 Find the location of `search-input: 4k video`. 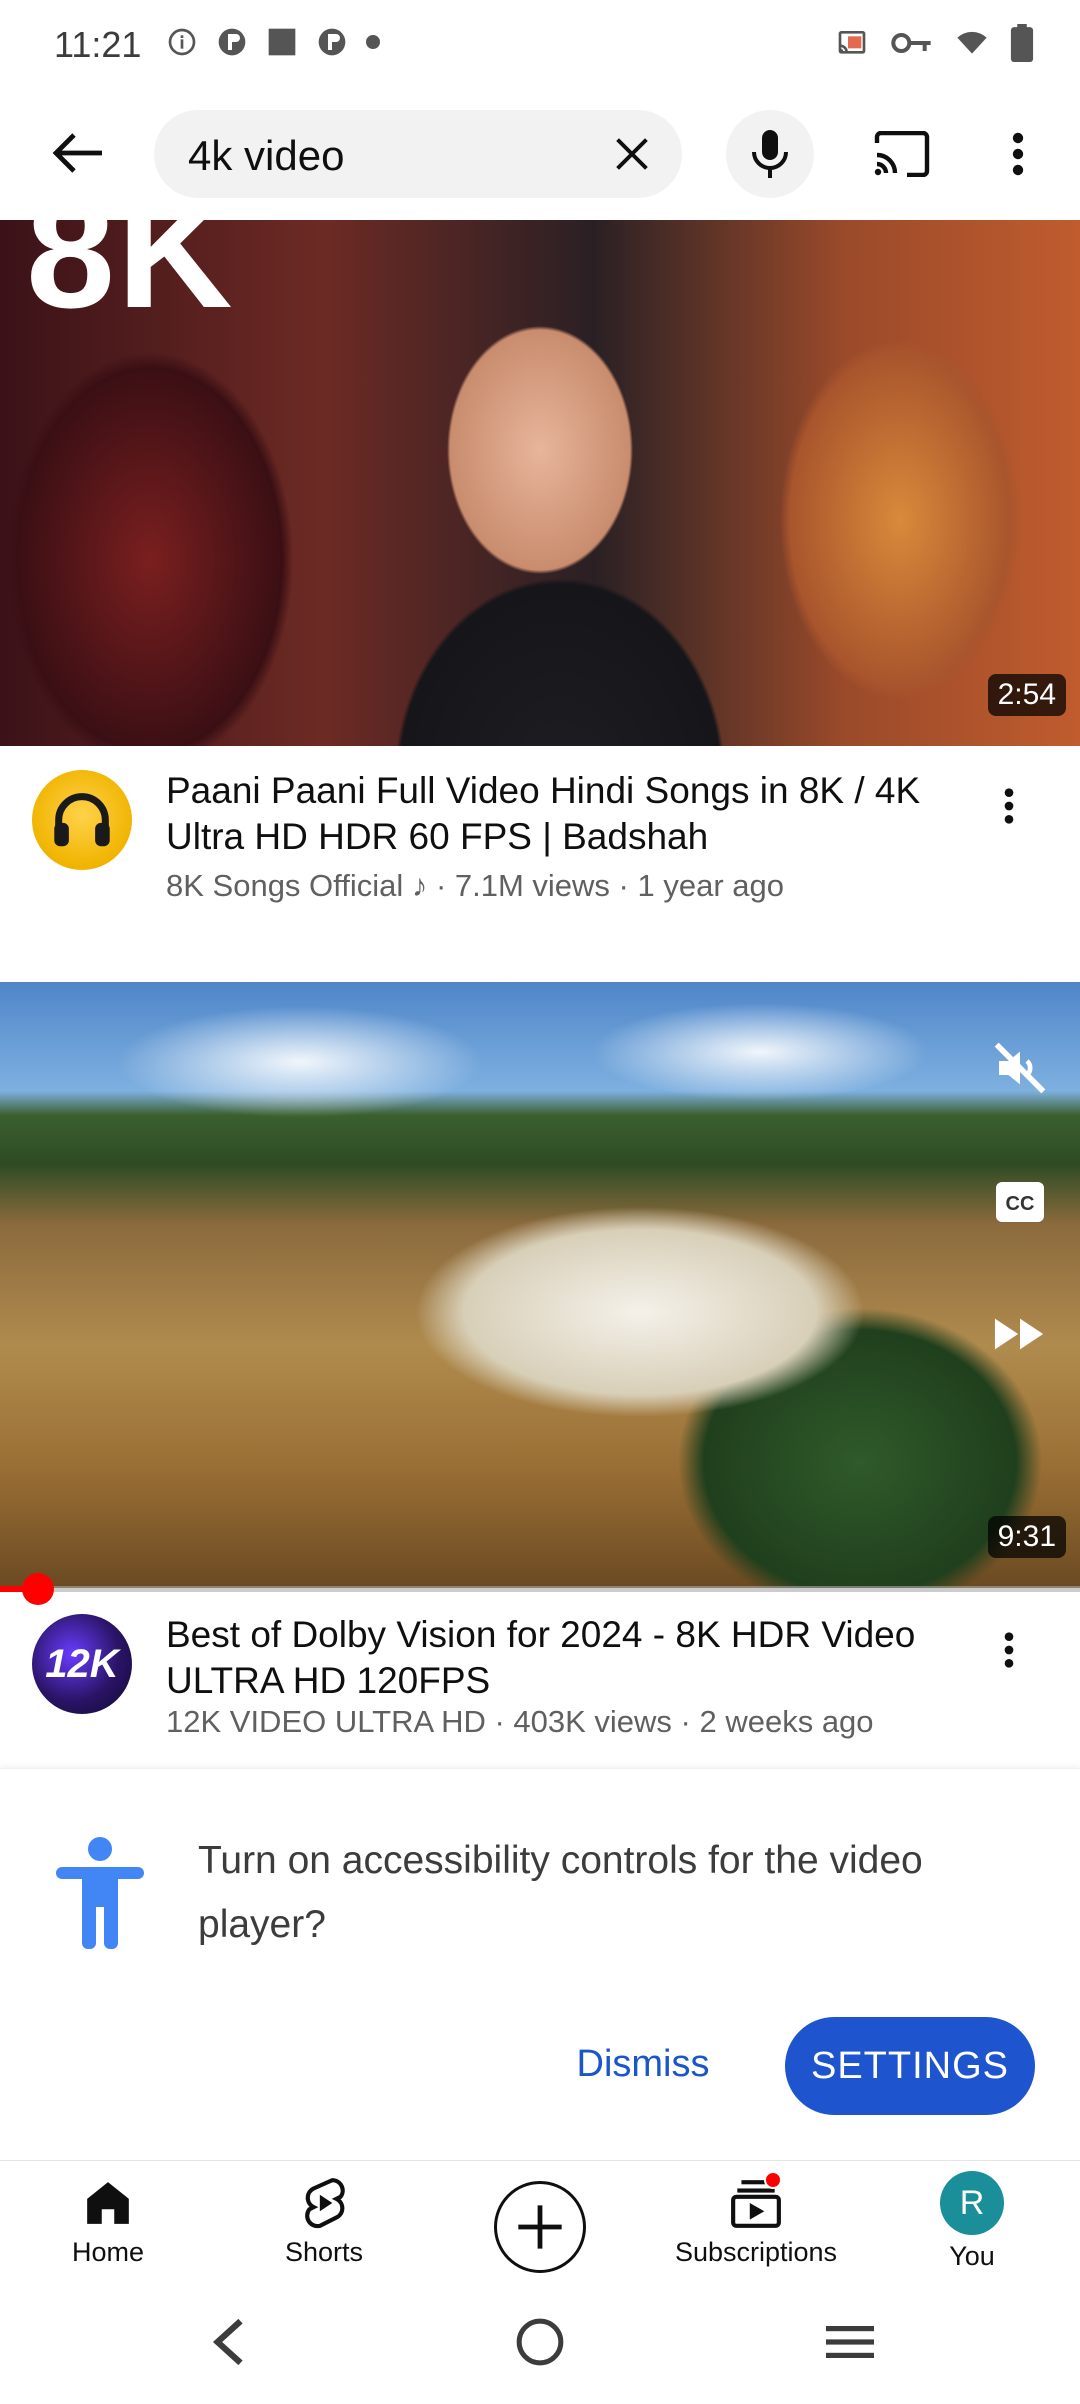

search-input: 4k video is located at coordinates (418, 154).